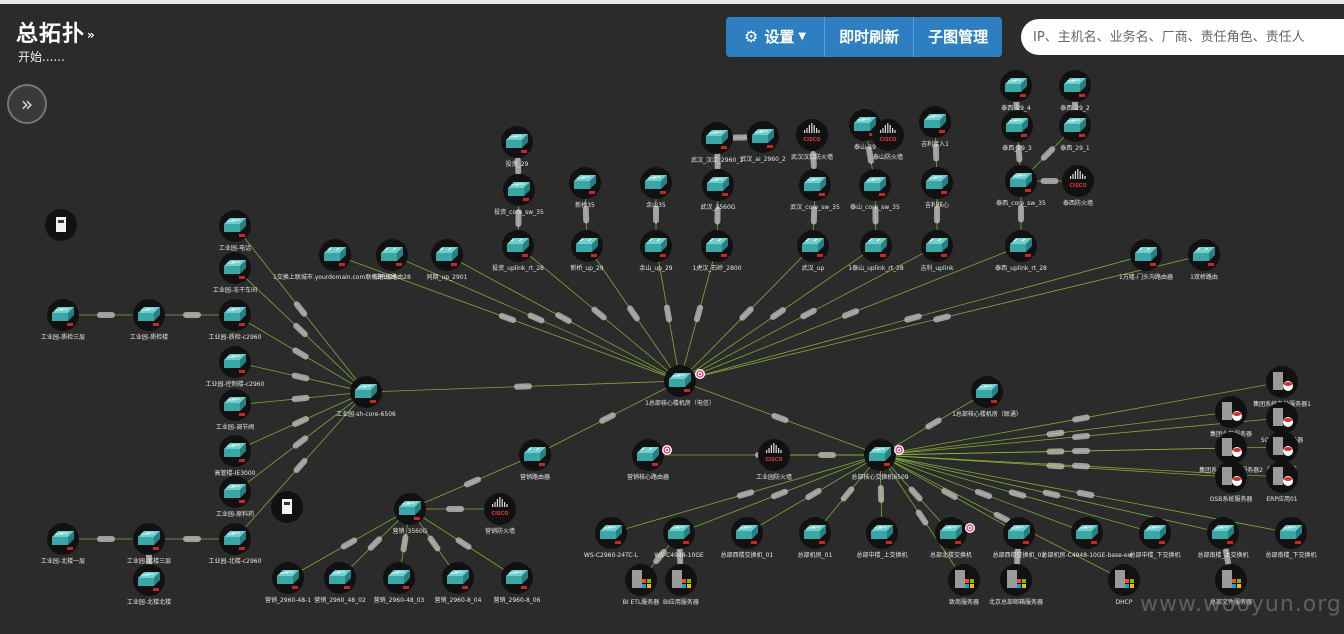 This screenshot has height=634, width=1344. I want to click on topology-node: 工业园-电话, so click(235, 231).